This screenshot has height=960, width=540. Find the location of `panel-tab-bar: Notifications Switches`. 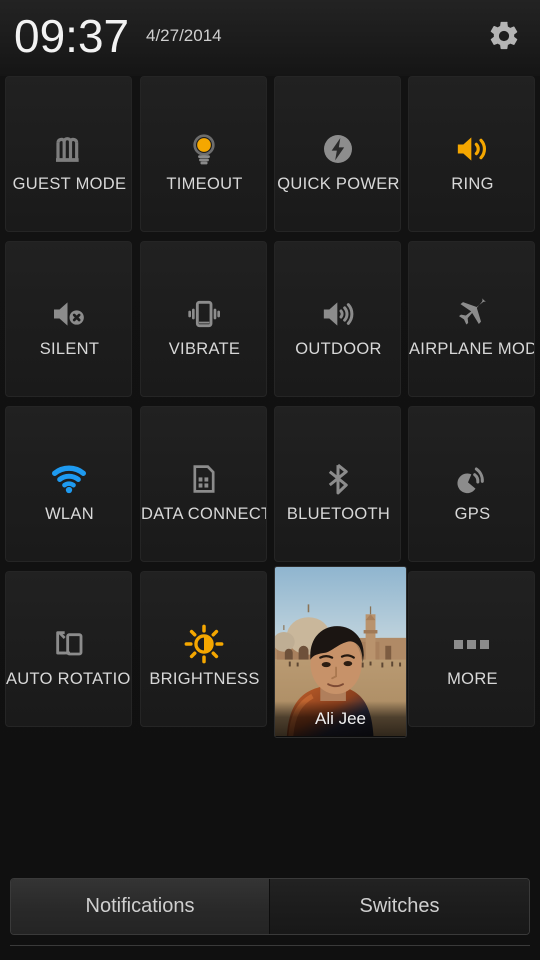

panel-tab-bar: Notifications Switches is located at coordinates (270, 906).